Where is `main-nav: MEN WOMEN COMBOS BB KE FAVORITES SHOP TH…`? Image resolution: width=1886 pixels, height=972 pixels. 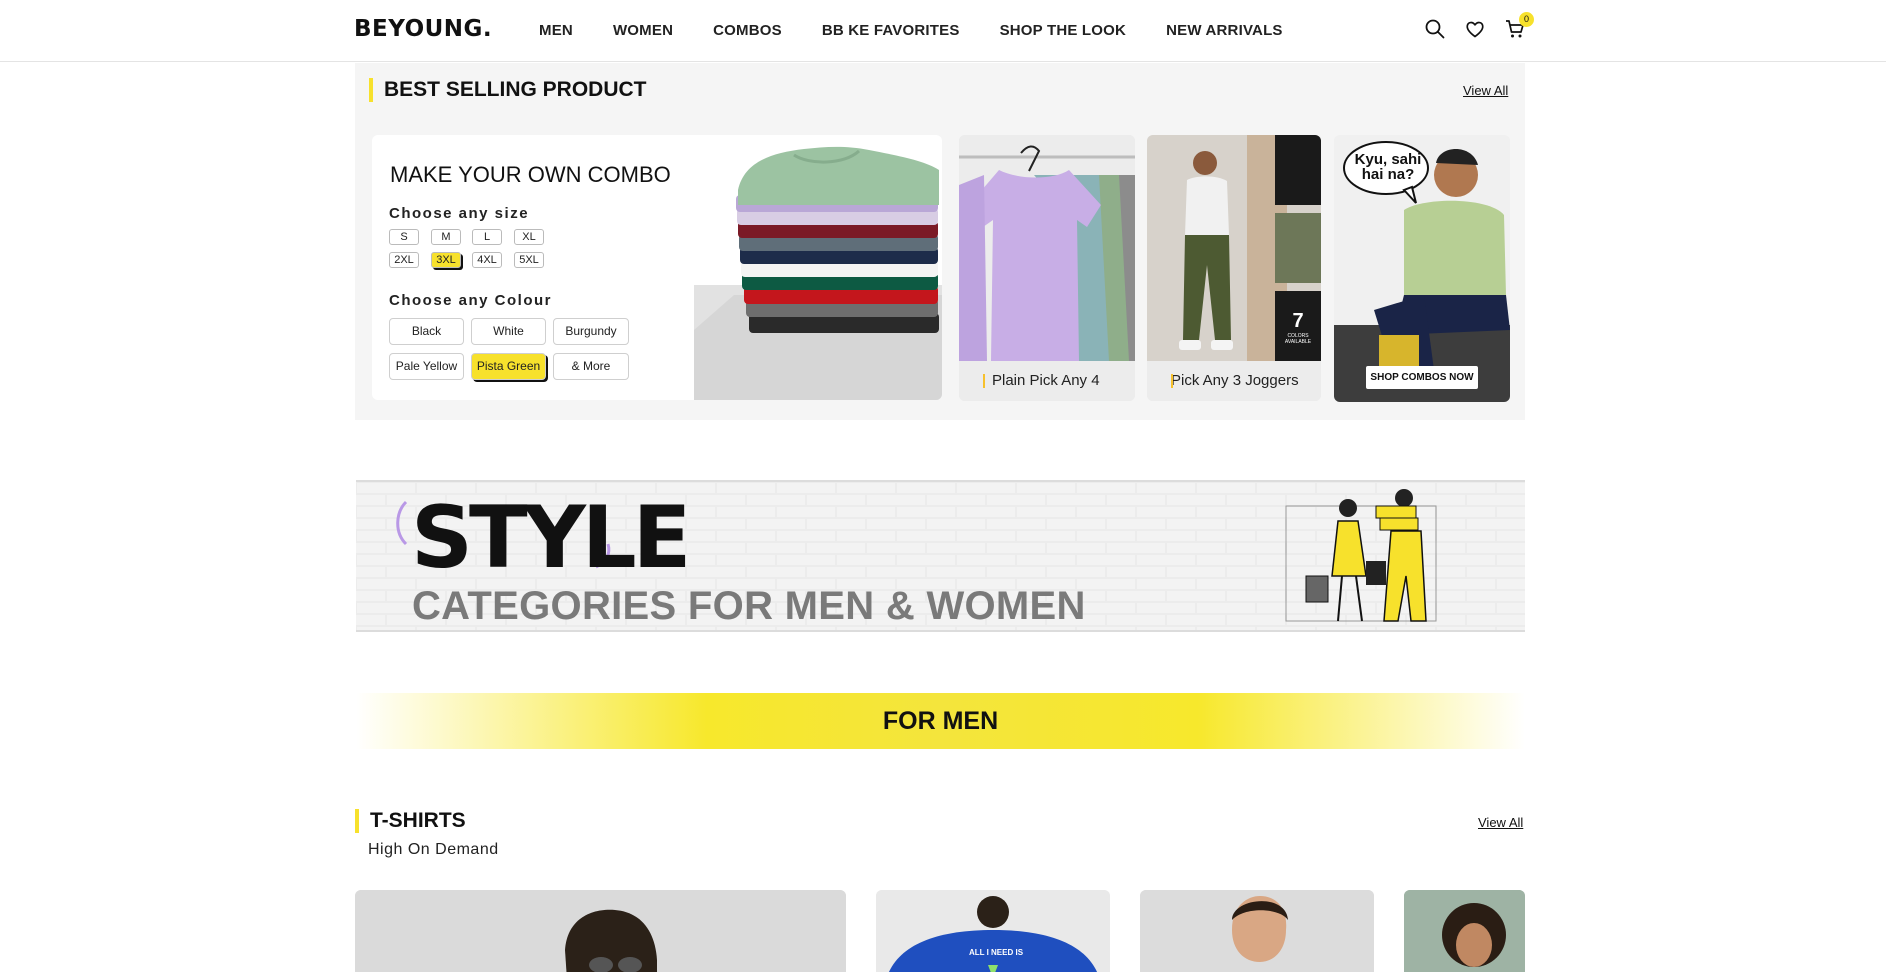 main-nav: MEN WOMEN COMBOS BB KE FAVORITES SHOP TH… is located at coordinates (931, 30).